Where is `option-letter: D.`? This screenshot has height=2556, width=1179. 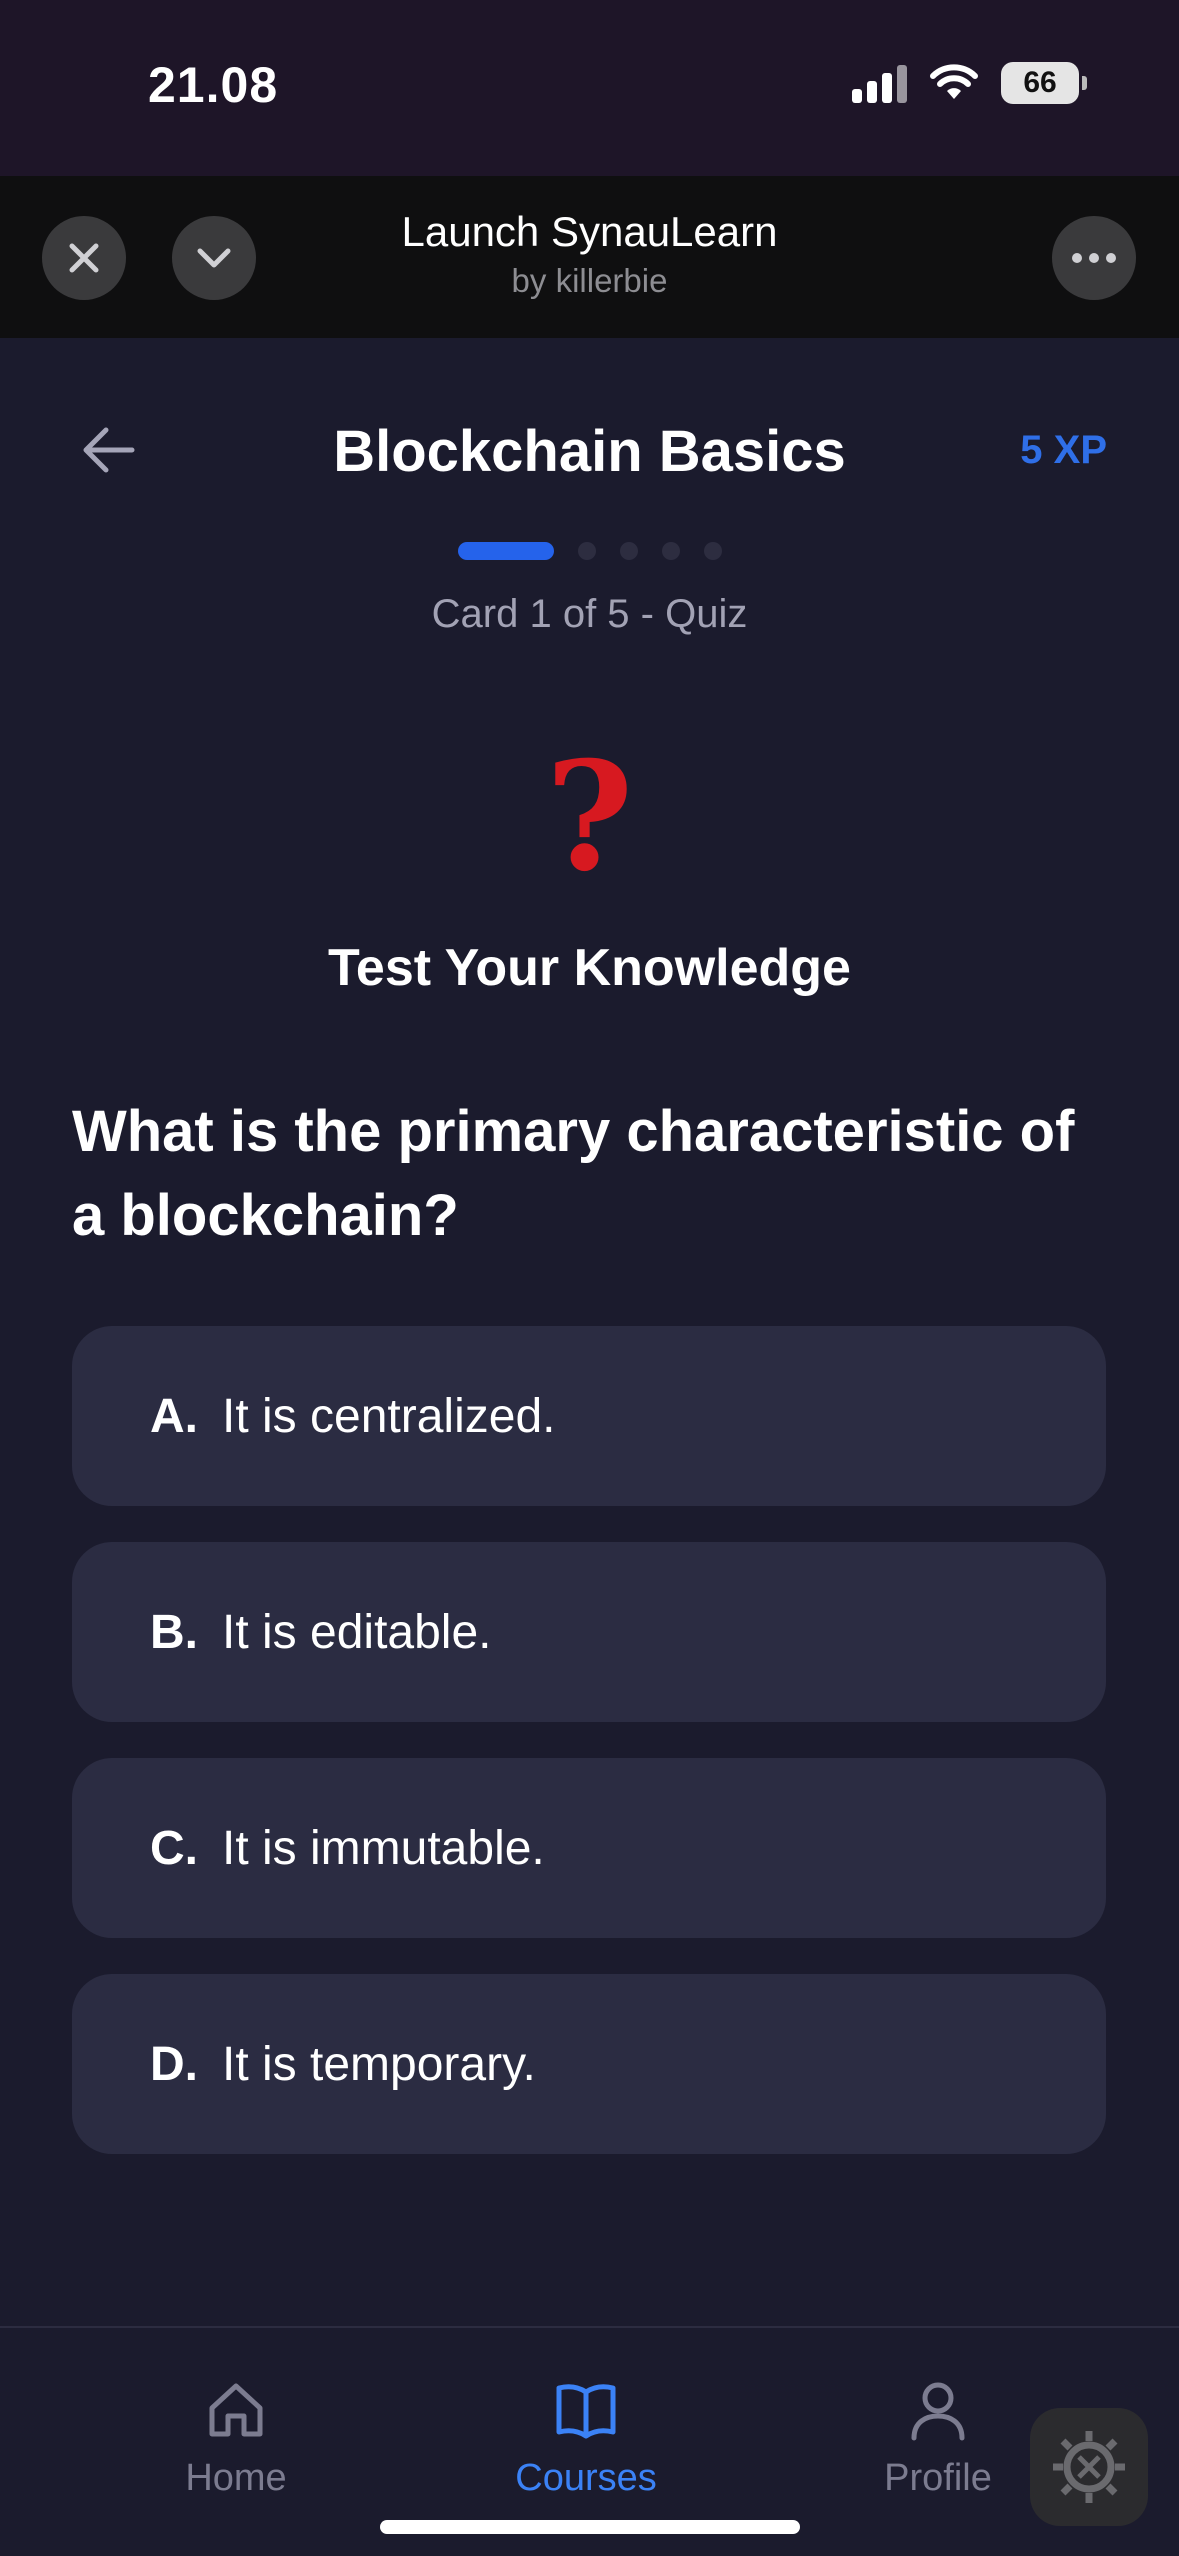 option-letter: D. is located at coordinates (174, 2064).